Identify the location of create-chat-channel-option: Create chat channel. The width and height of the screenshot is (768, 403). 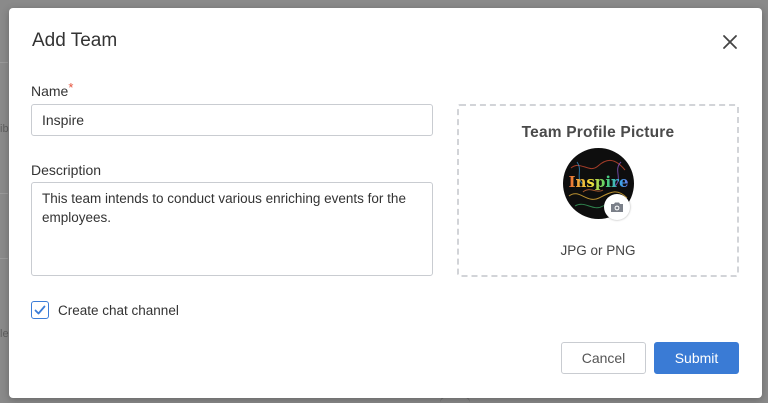
(105, 310).